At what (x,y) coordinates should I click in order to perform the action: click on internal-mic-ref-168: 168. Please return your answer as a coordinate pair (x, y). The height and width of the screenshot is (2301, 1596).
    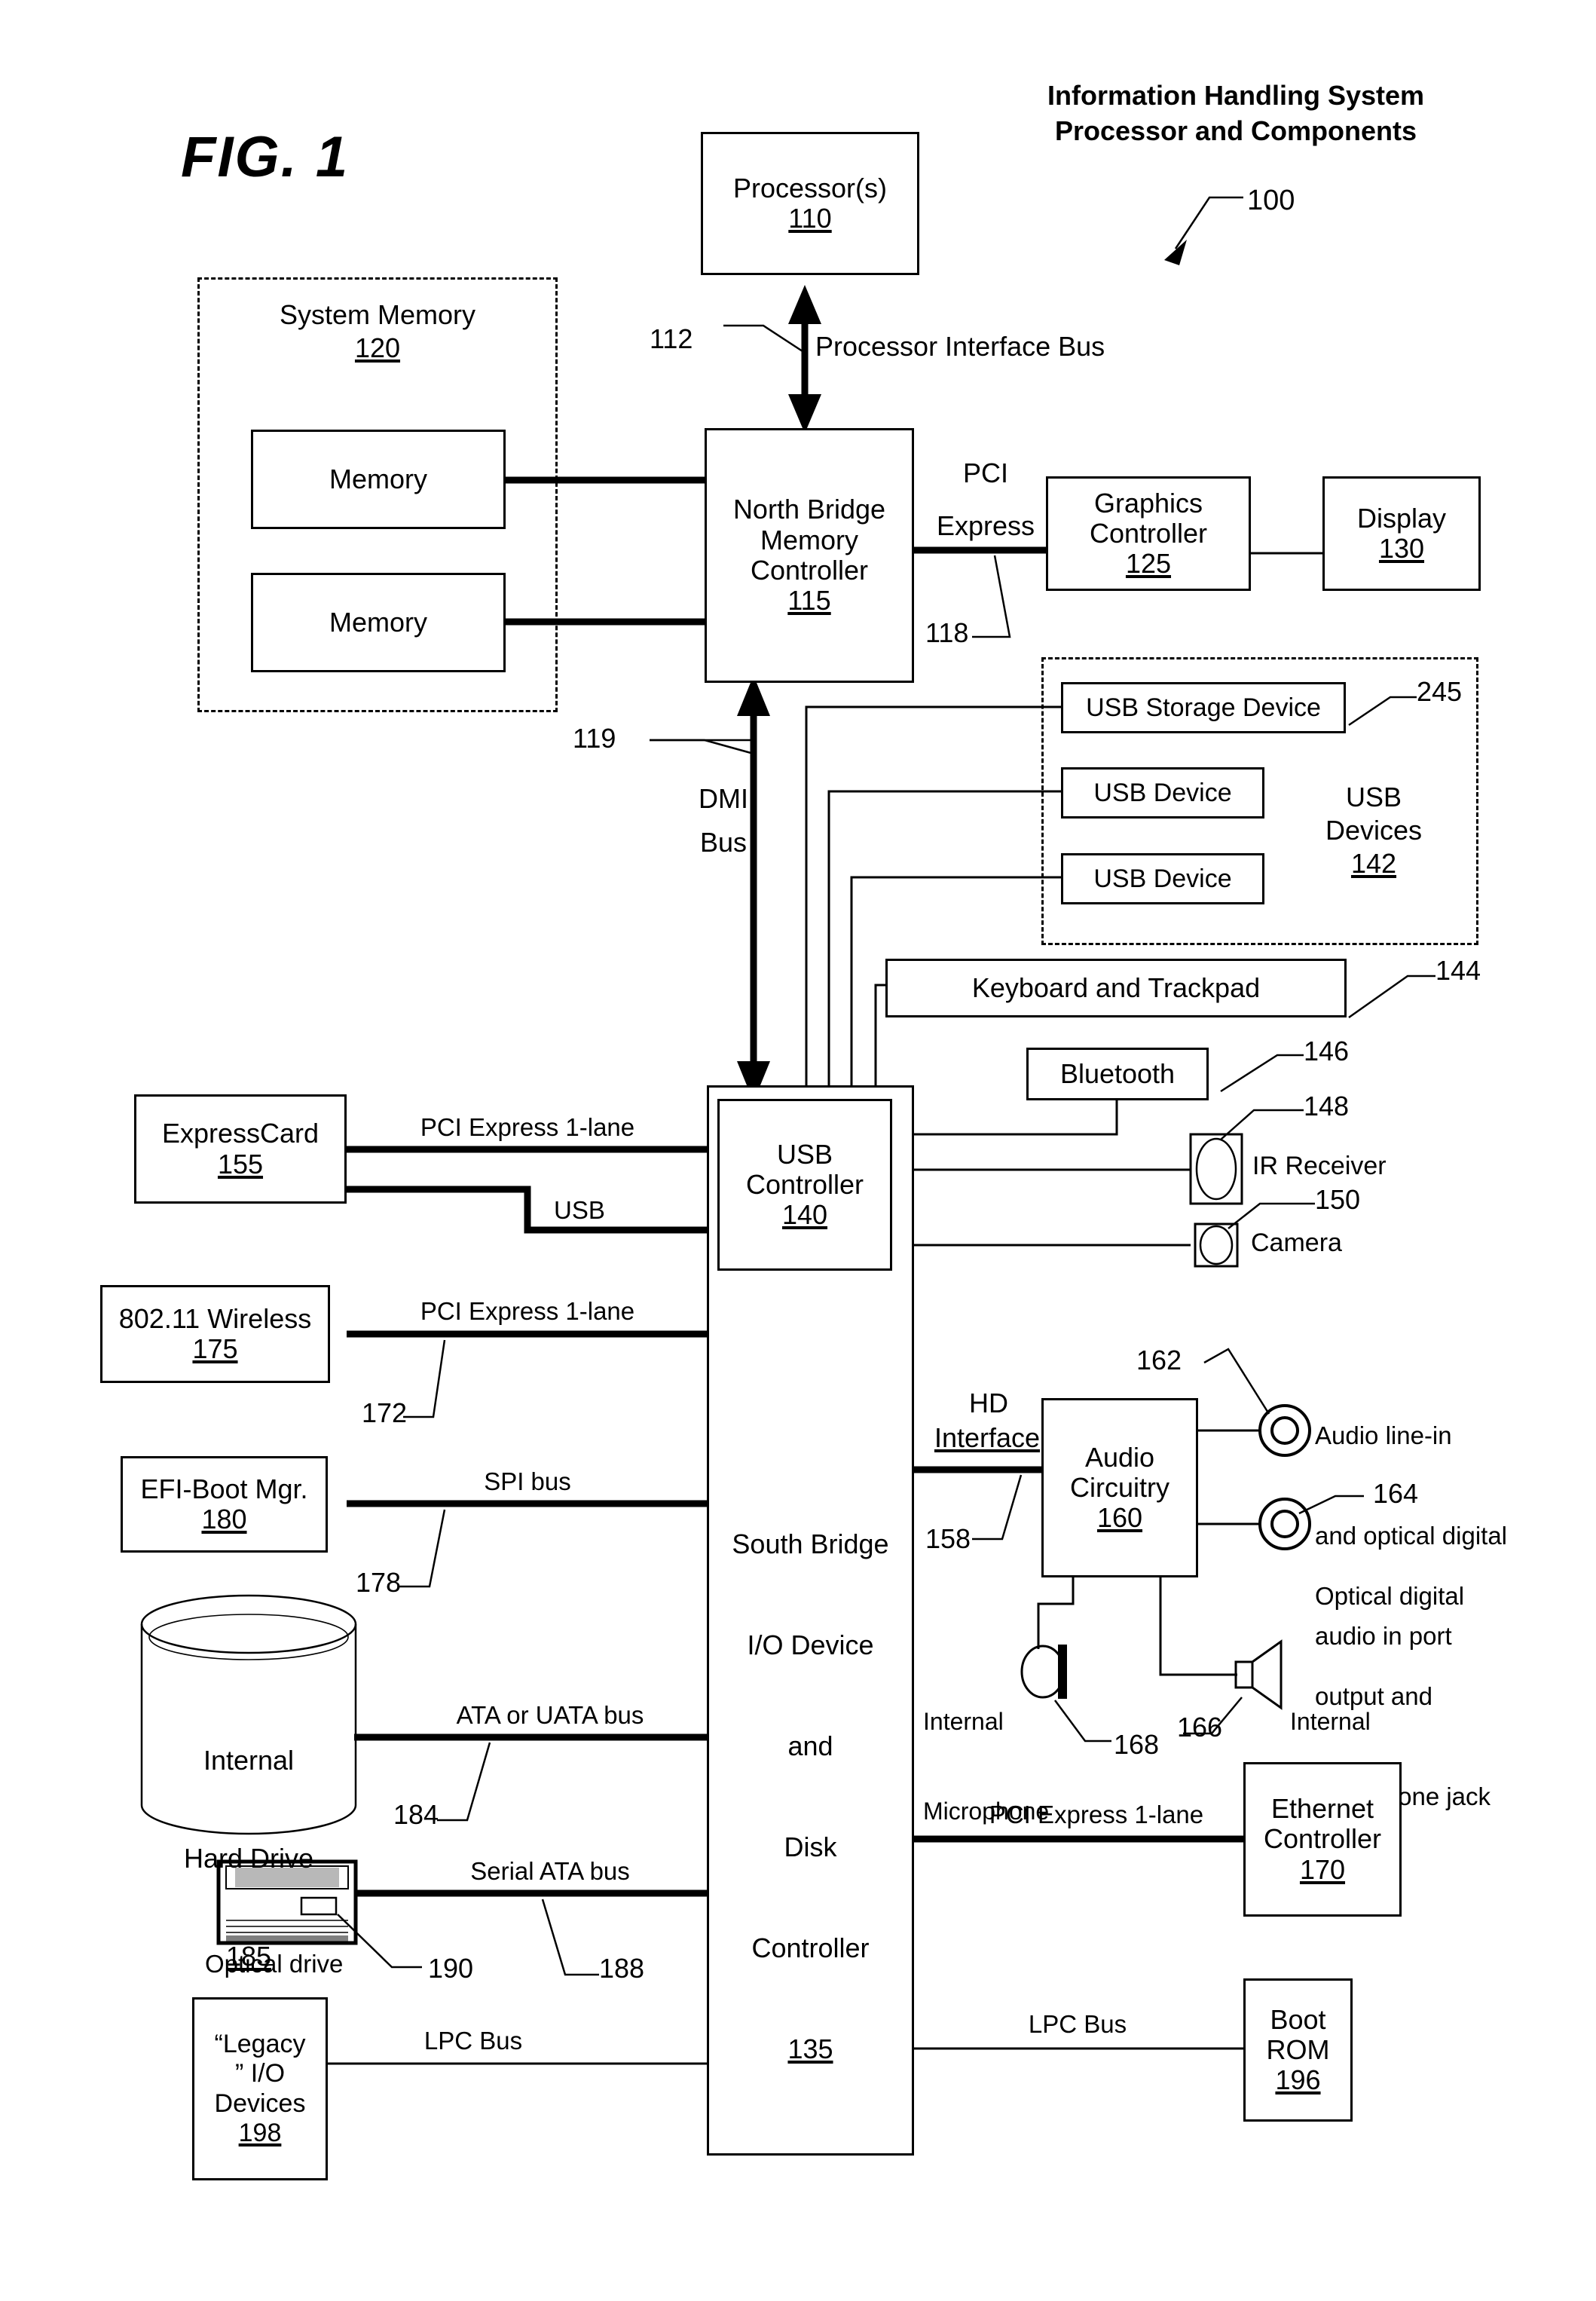
    Looking at the image, I should click on (1137, 1744).